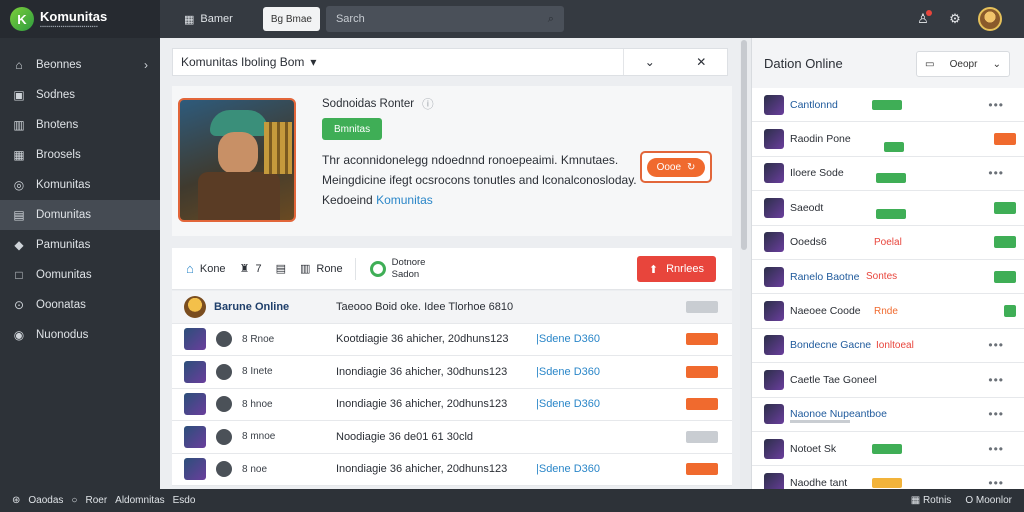 Image resolution: width=1024 pixels, height=512 pixels. Describe the element at coordinates (80, 125) in the screenshot. I see `sidebar-item-building: ▥ Bnotens` at that location.